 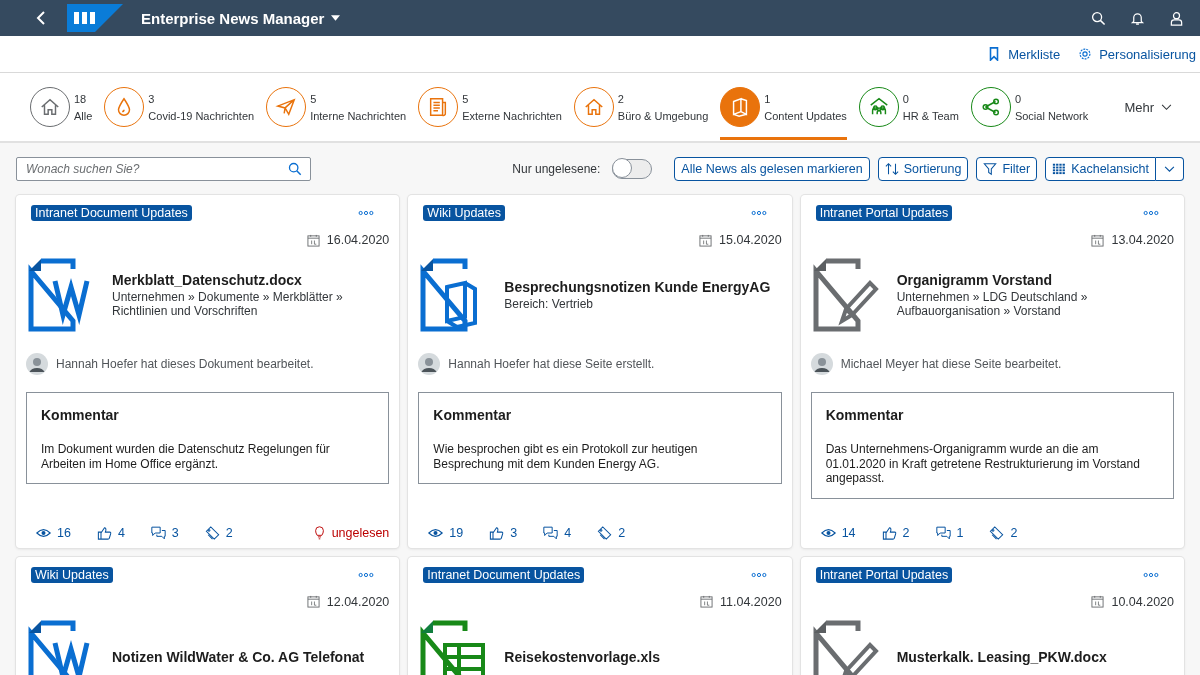 I want to click on date-text: 16.04.2020, so click(x=358, y=240).